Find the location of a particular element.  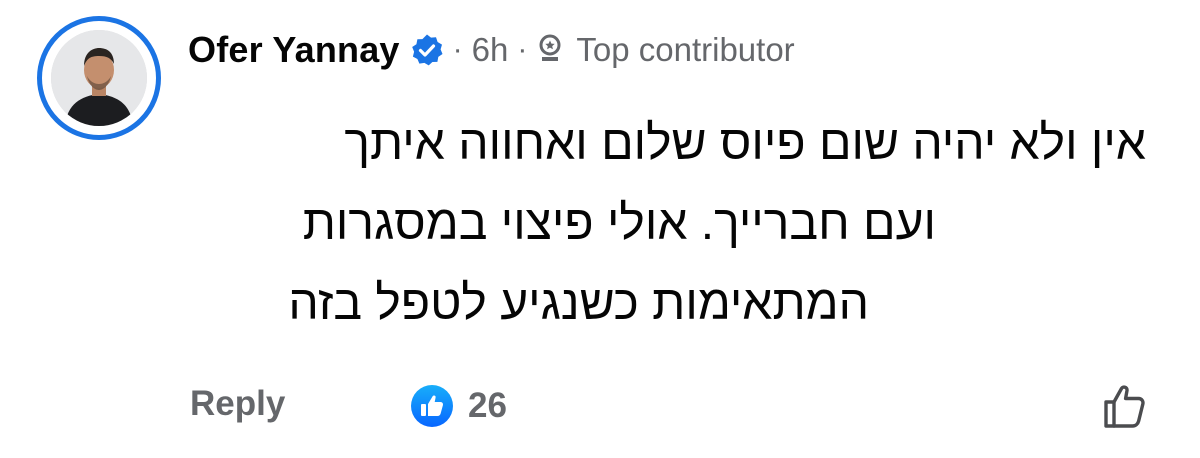

author-name: Ofer Yannay is located at coordinates (294, 50).